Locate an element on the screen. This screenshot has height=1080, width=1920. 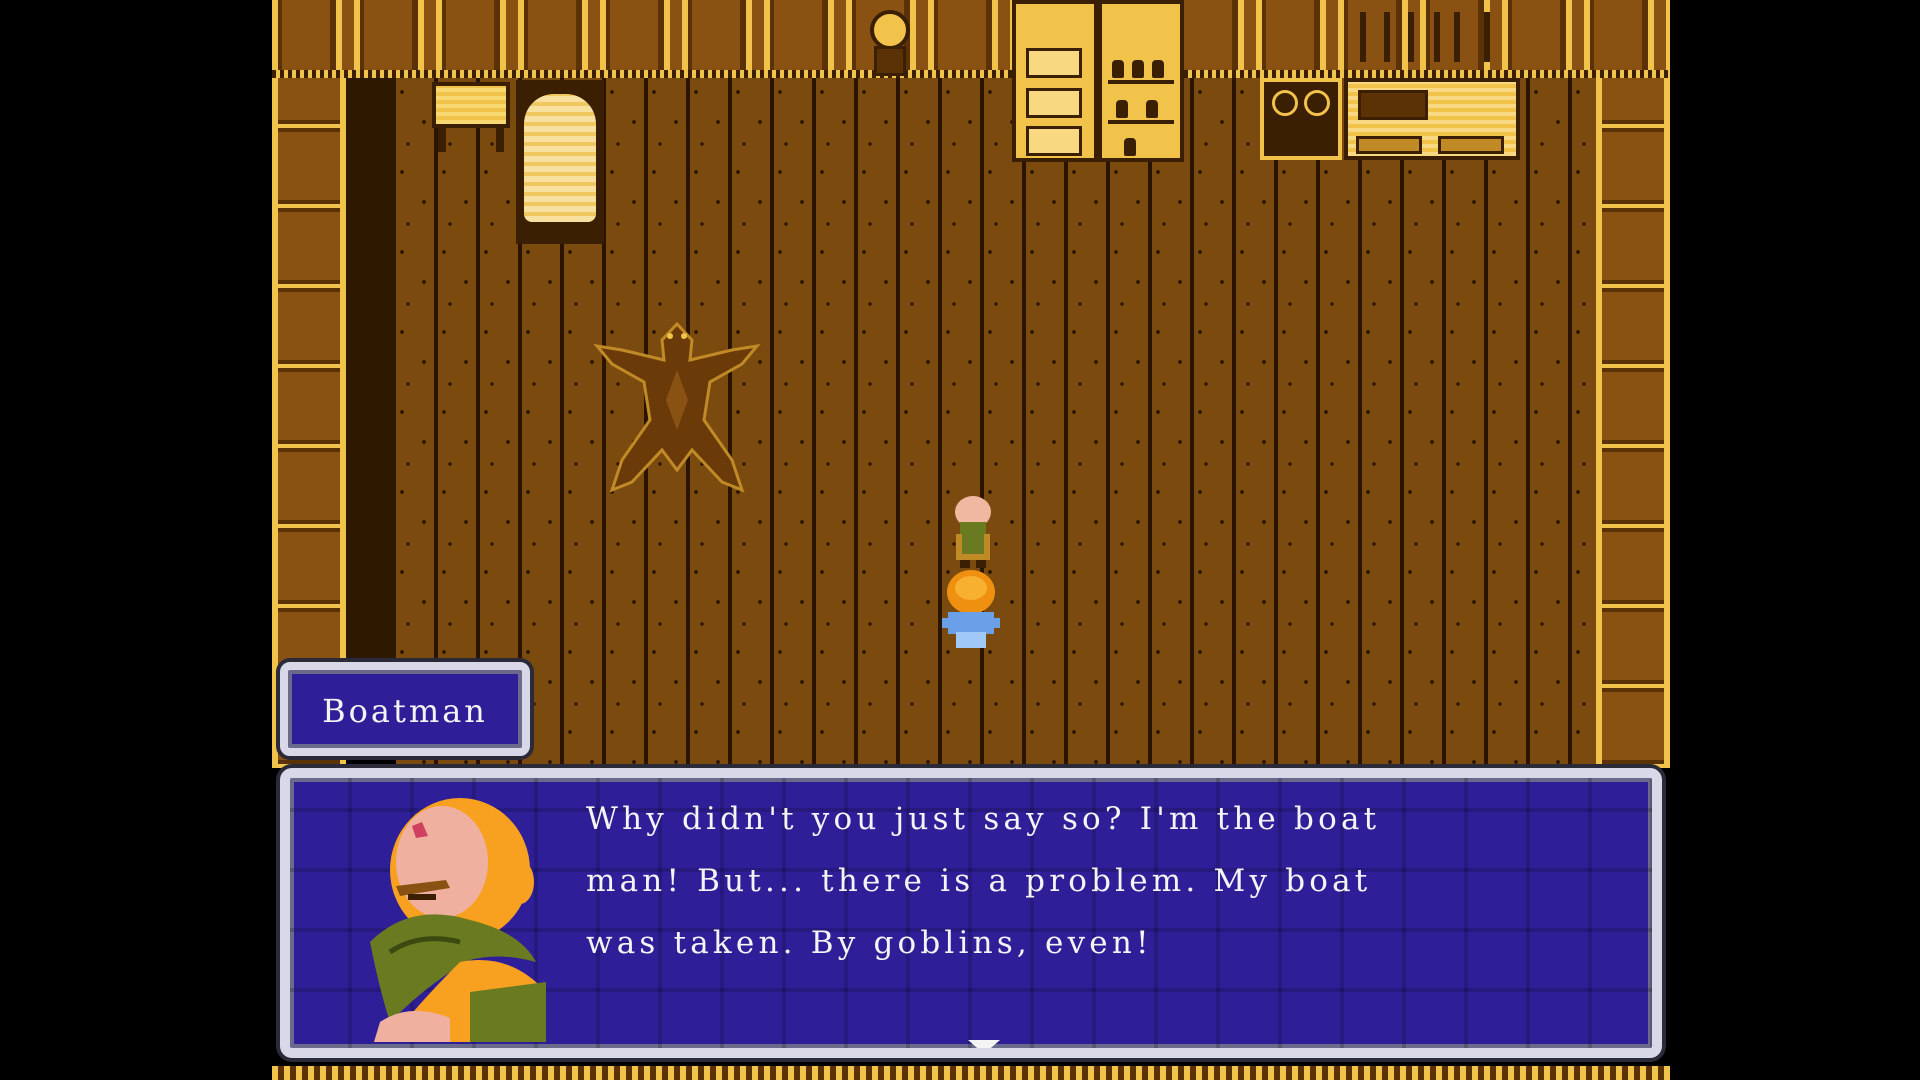
hero-sprite is located at coordinates (971, 609).